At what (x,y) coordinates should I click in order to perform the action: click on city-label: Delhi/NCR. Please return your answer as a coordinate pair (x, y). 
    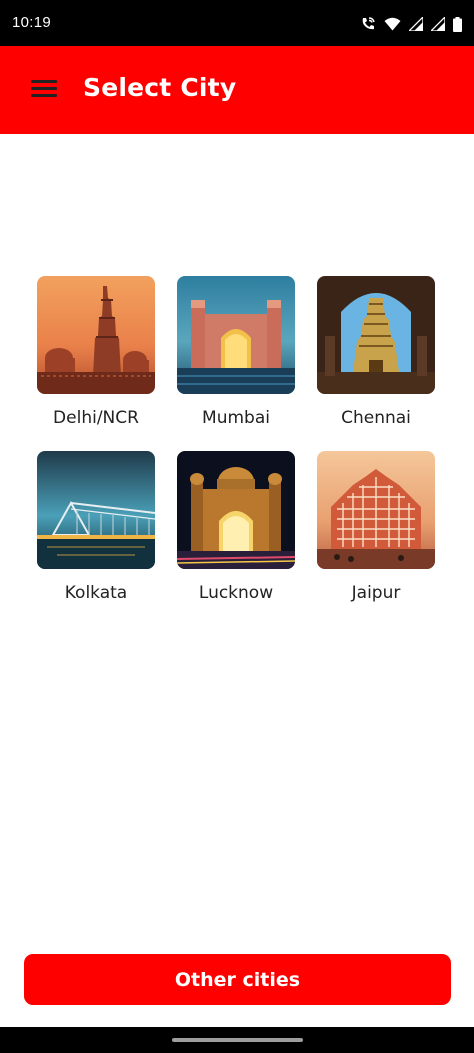
    Looking at the image, I should click on (96, 418).